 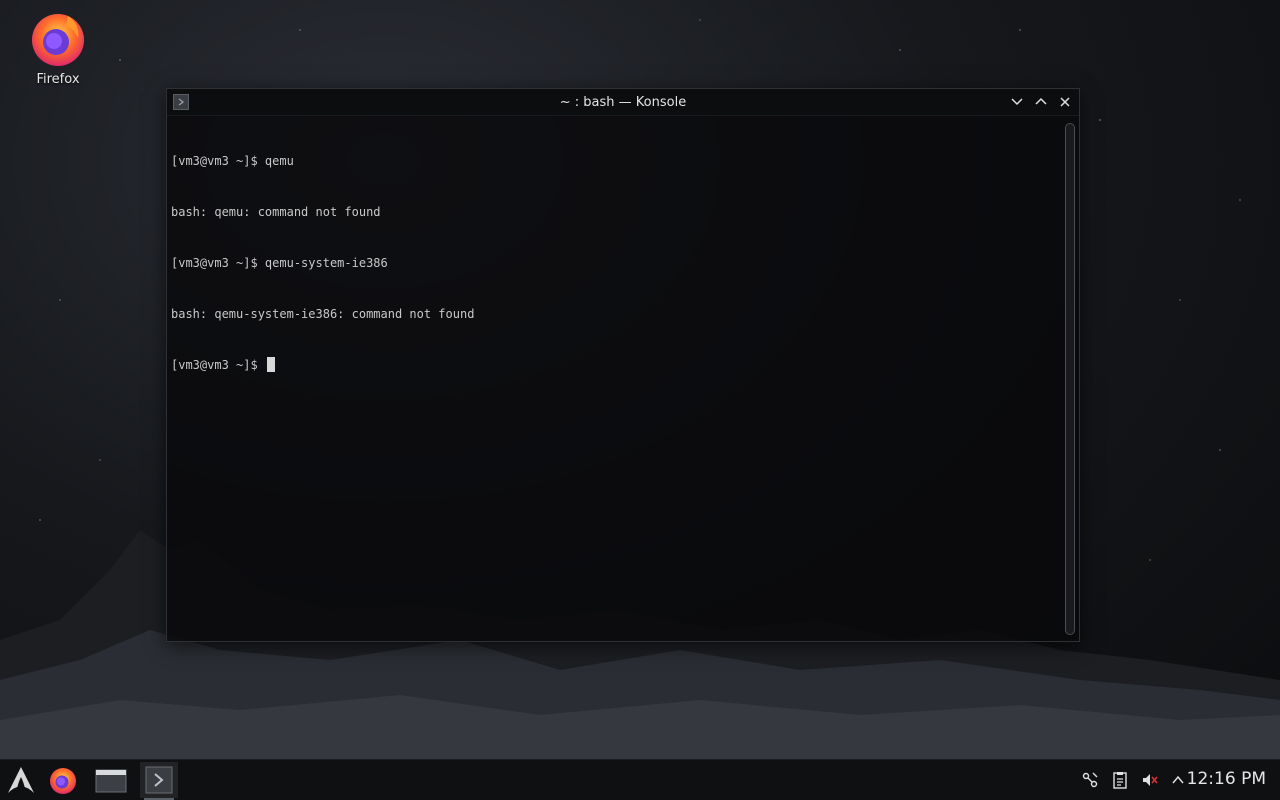 What do you see at coordinates (640, 779) in the screenshot?
I see `taskbar: 12:16 PM` at bounding box center [640, 779].